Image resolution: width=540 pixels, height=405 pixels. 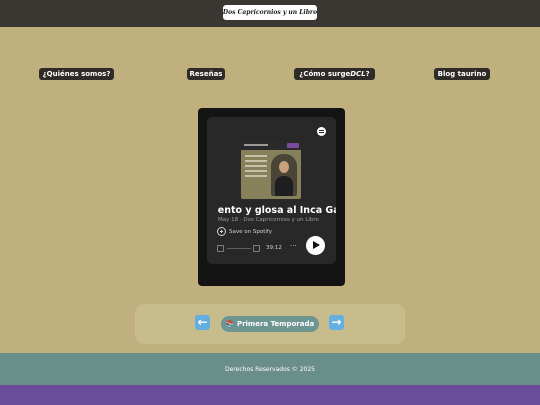 What do you see at coordinates (239, 248) in the screenshot?
I see `progress-bar` at bounding box center [239, 248].